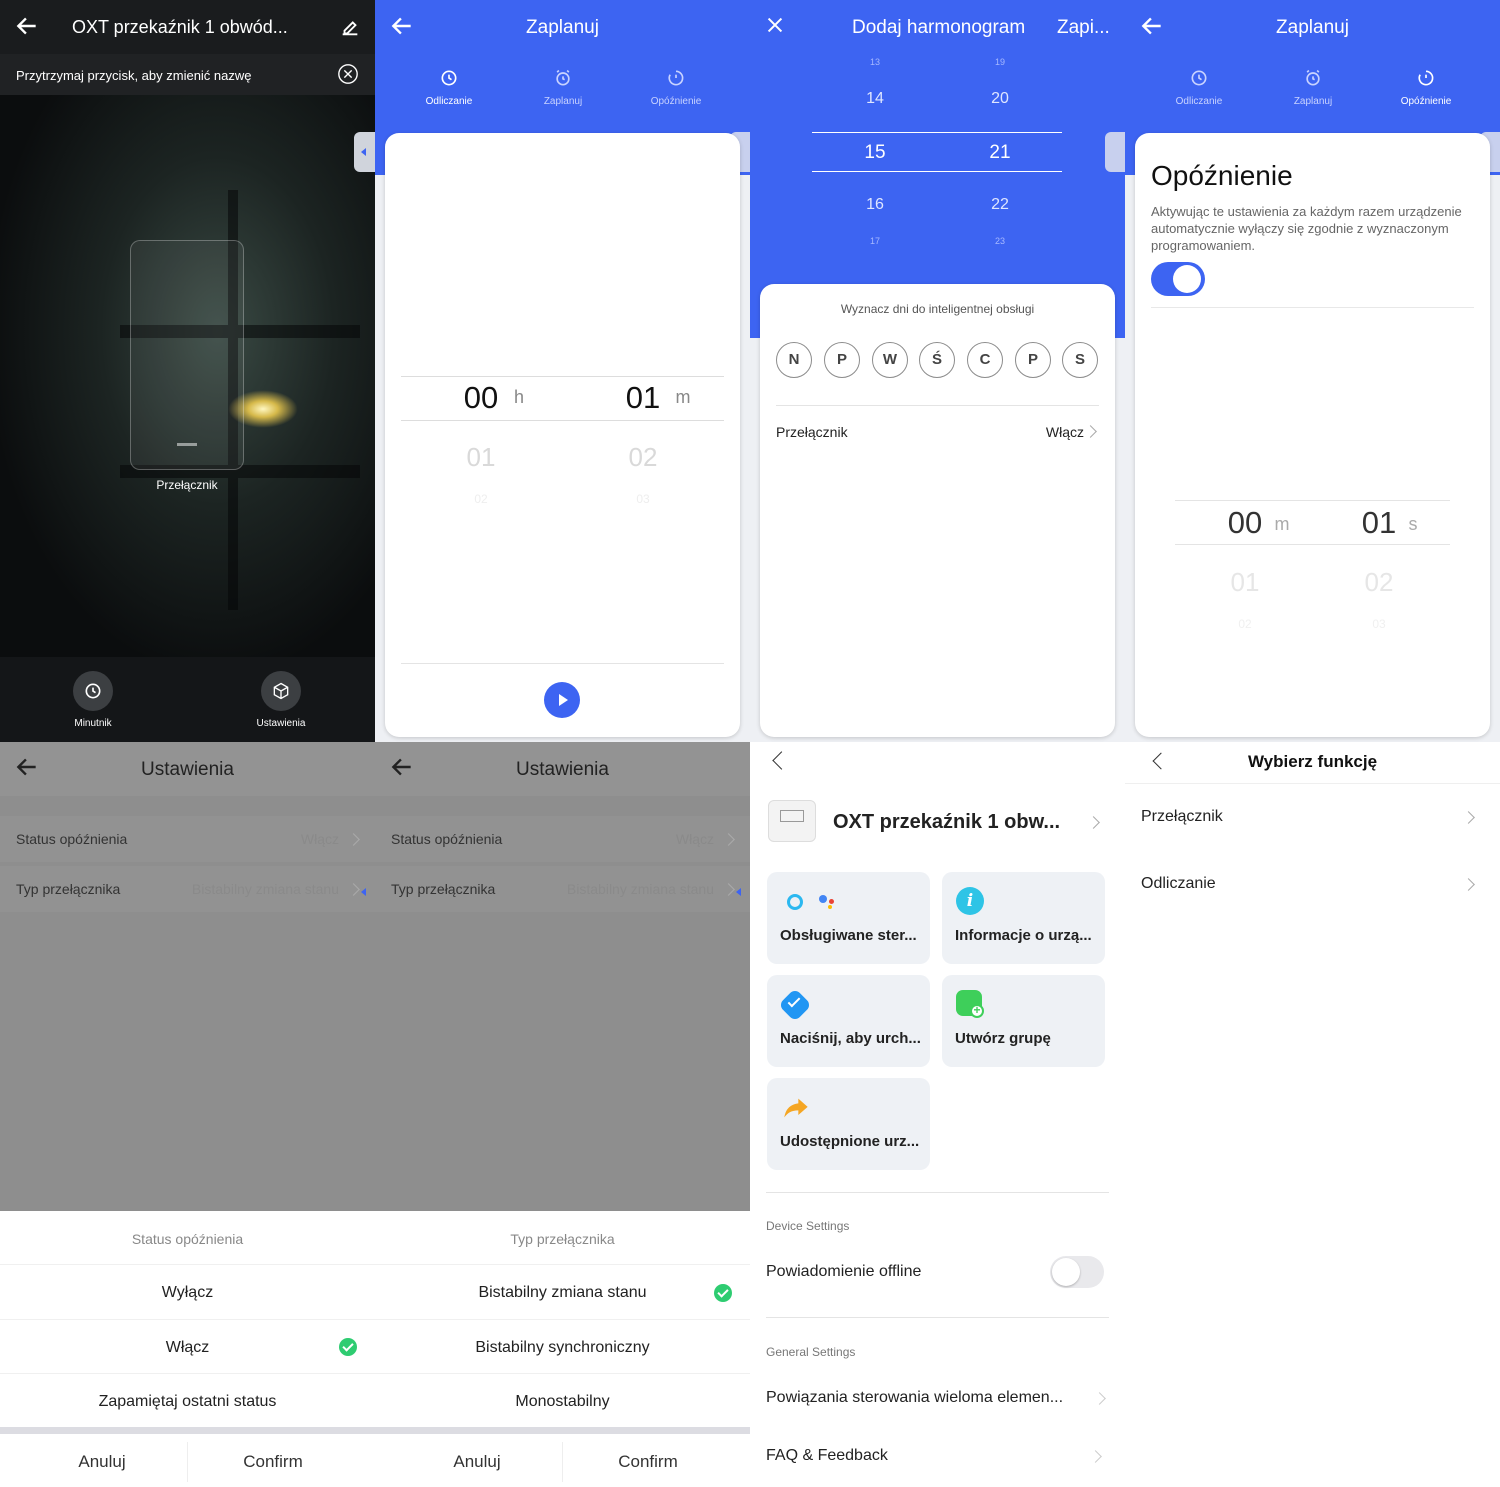 The image size is (1500, 1487). Describe the element at coordinates (937, 360) in the screenshot. I see `day-wednesday: Ś` at that location.